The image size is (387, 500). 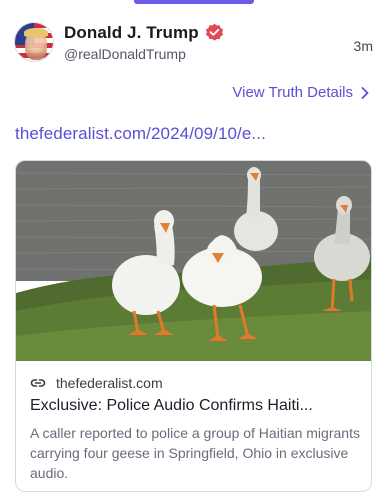 What do you see at coordinates (109, 383) in the screenshot?
I see `card-domain: thefederalist.com` at bounding box center [109, 383].